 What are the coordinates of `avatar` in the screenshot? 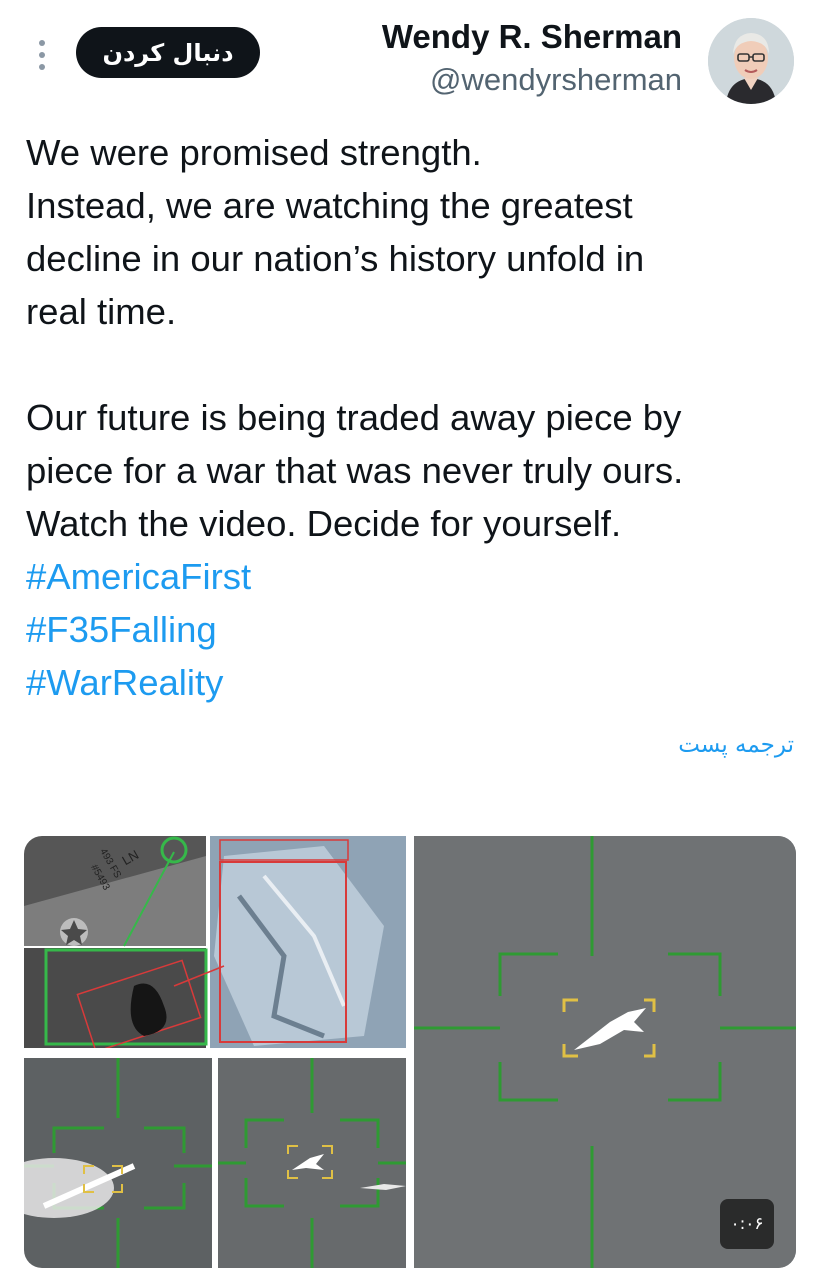 It's located at (751, 61).